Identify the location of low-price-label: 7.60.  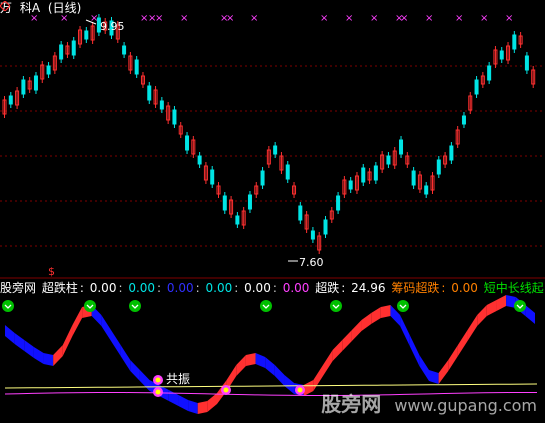
(311, 262).